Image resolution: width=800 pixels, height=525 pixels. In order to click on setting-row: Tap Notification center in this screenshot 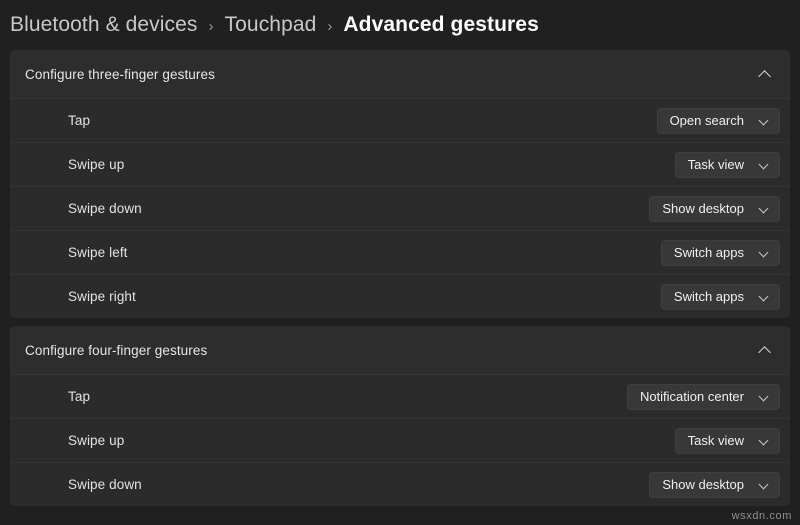, I will do `click(400, 396)`.